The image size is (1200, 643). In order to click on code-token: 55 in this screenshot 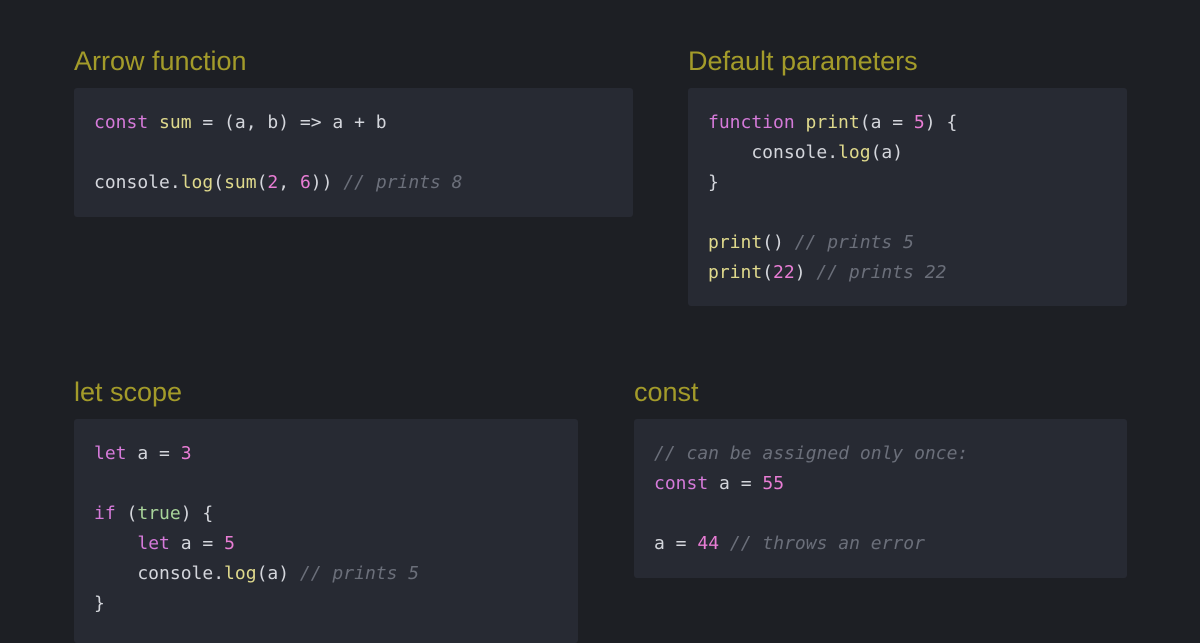, I will do `click(773, 483)`.